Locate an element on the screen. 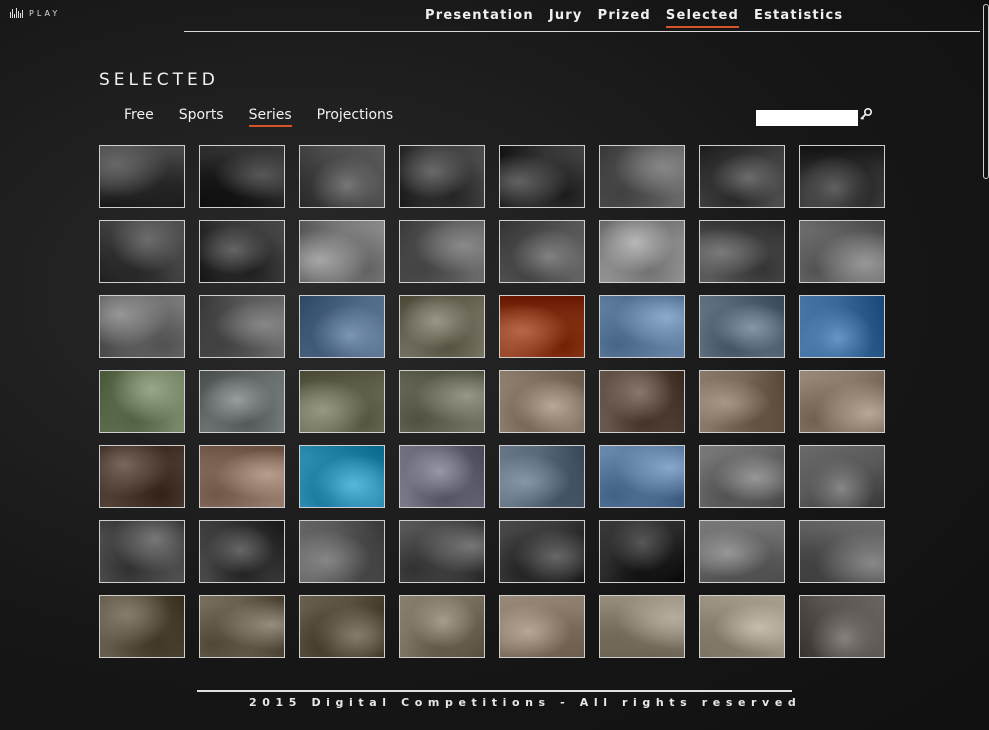  footer-divider is located at coordinates (494, 691).